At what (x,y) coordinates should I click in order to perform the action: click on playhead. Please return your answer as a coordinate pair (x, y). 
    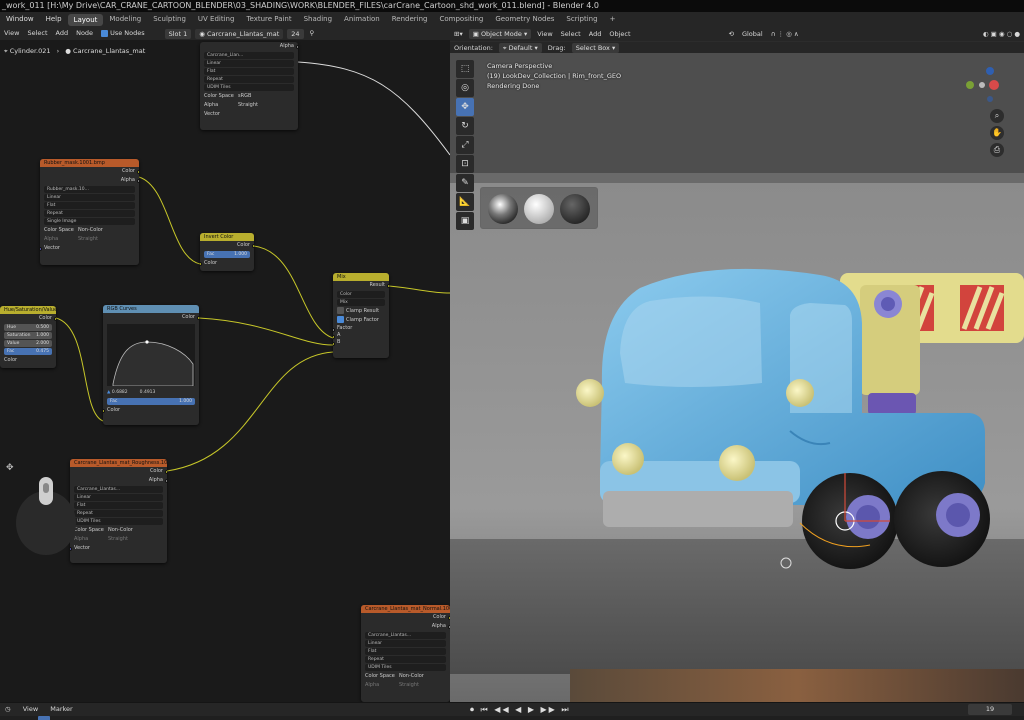
    Looking at the image, I should click on (44, 718).